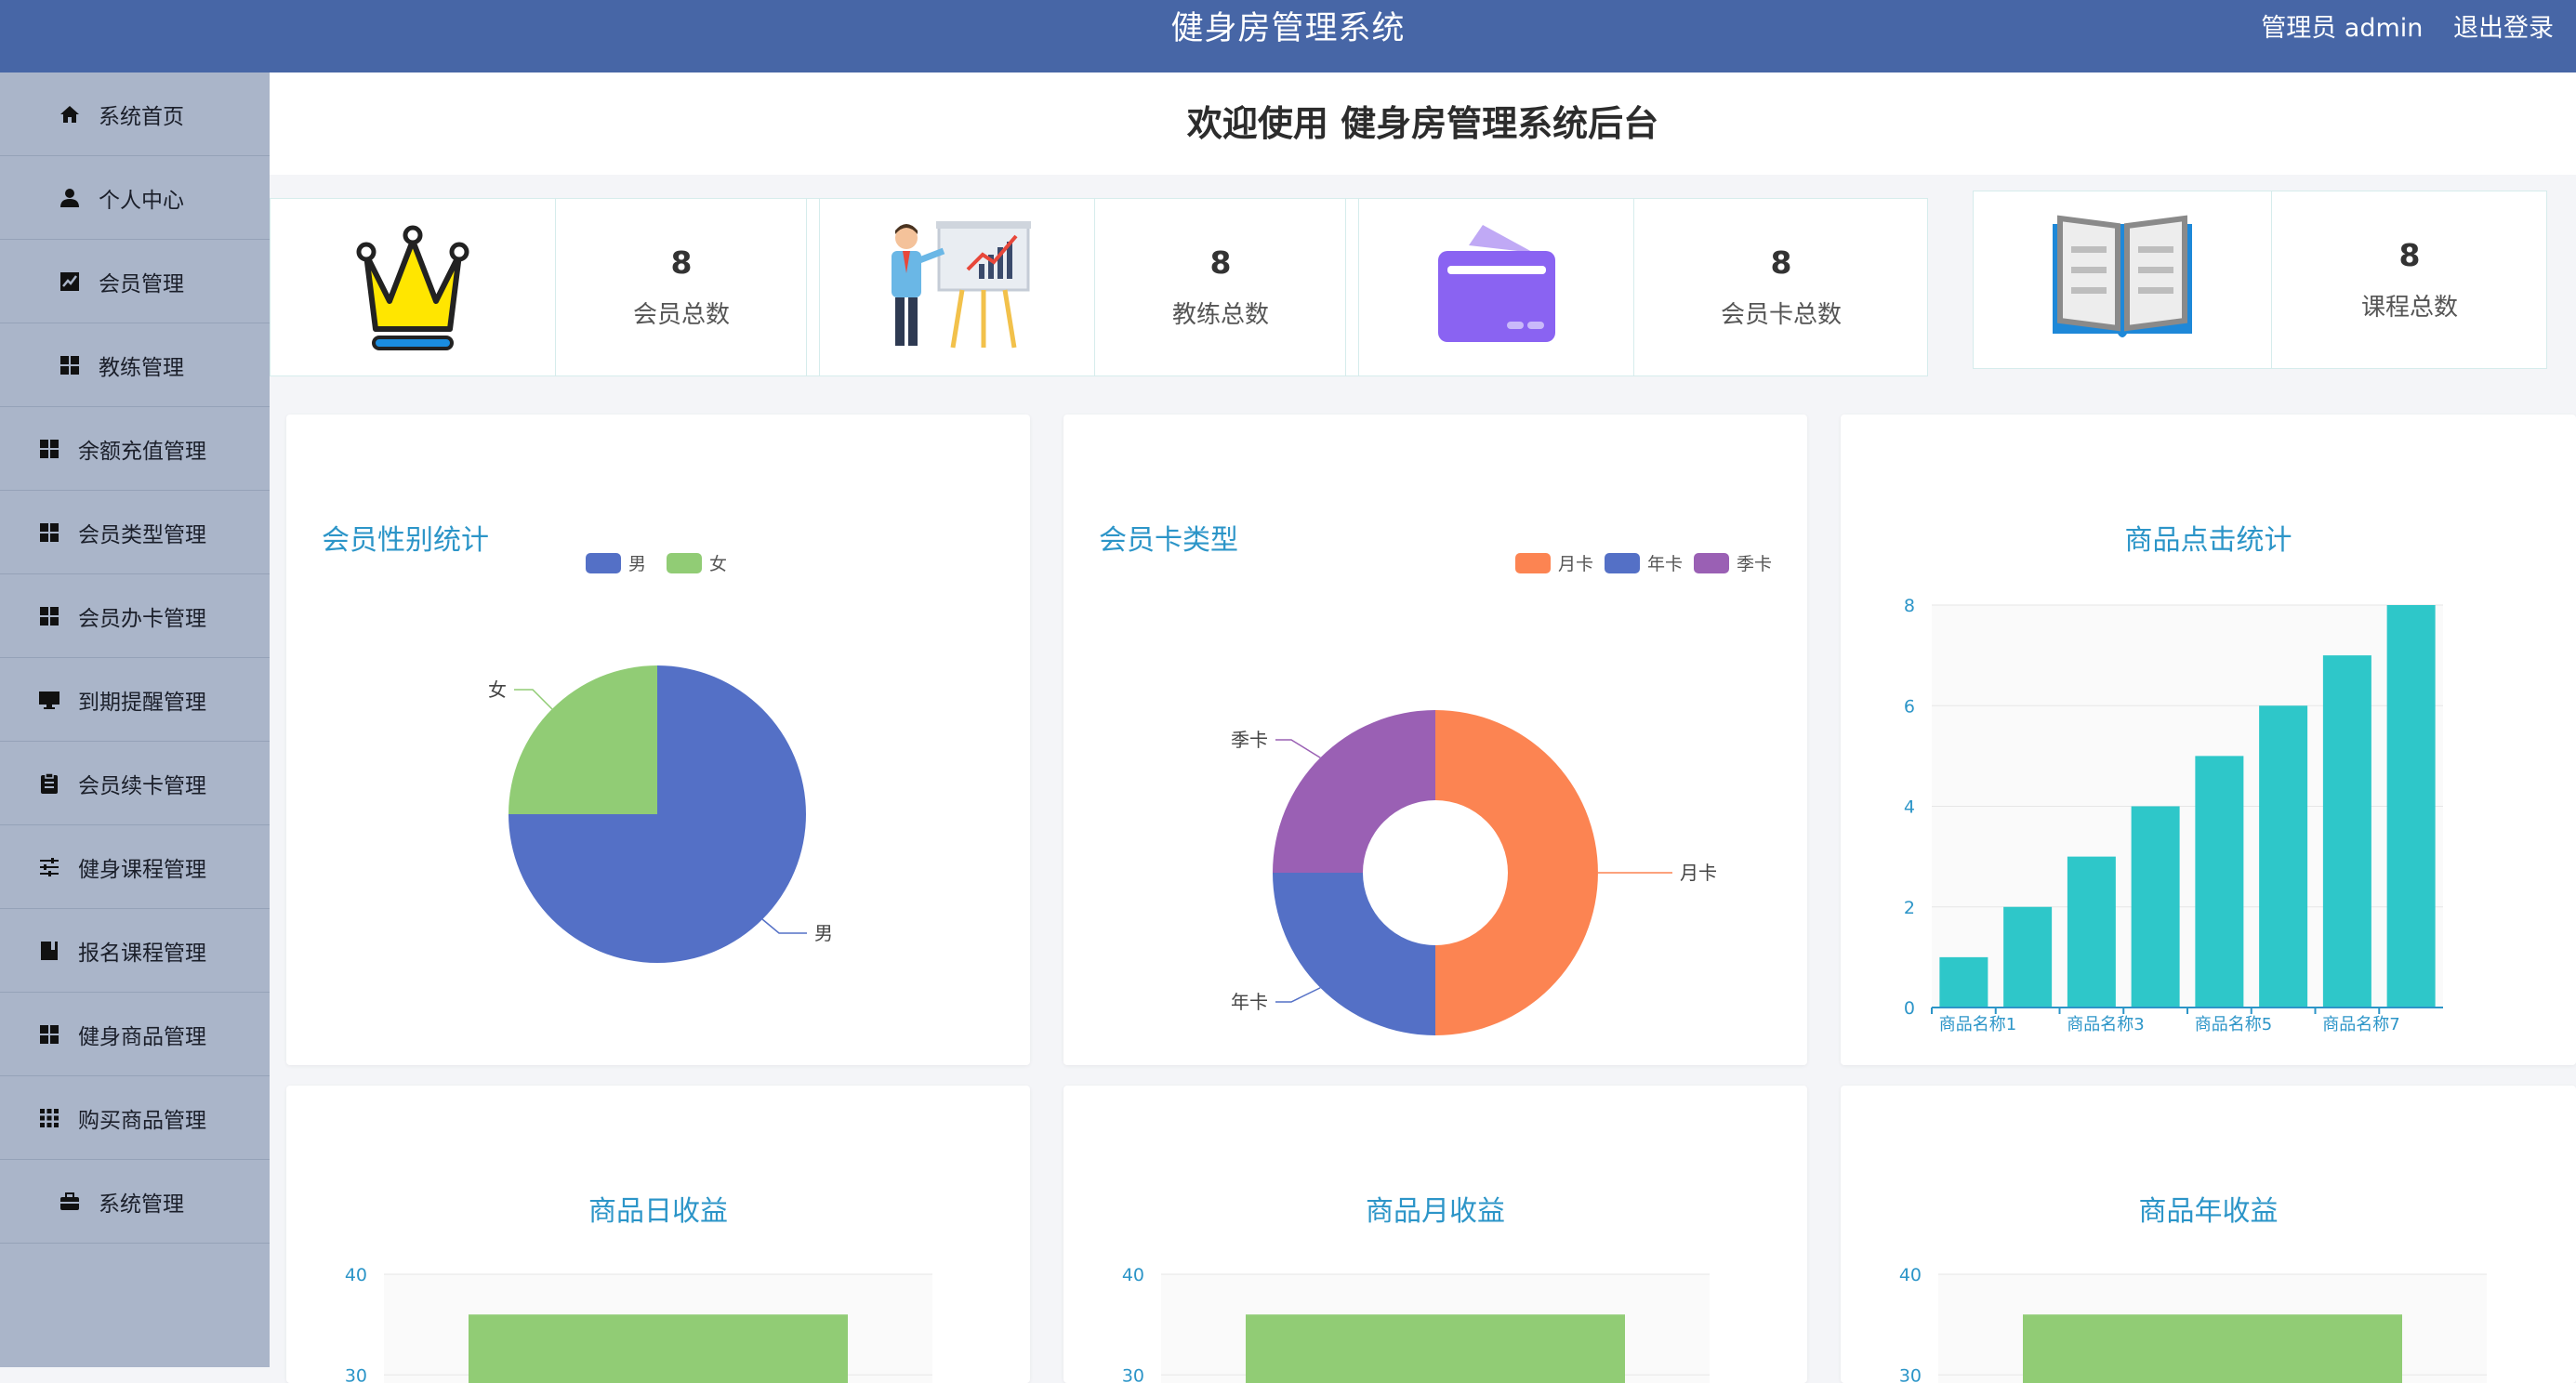  I want to click on sidebar-item-8: 会员续卡管理, so click(135, 783).